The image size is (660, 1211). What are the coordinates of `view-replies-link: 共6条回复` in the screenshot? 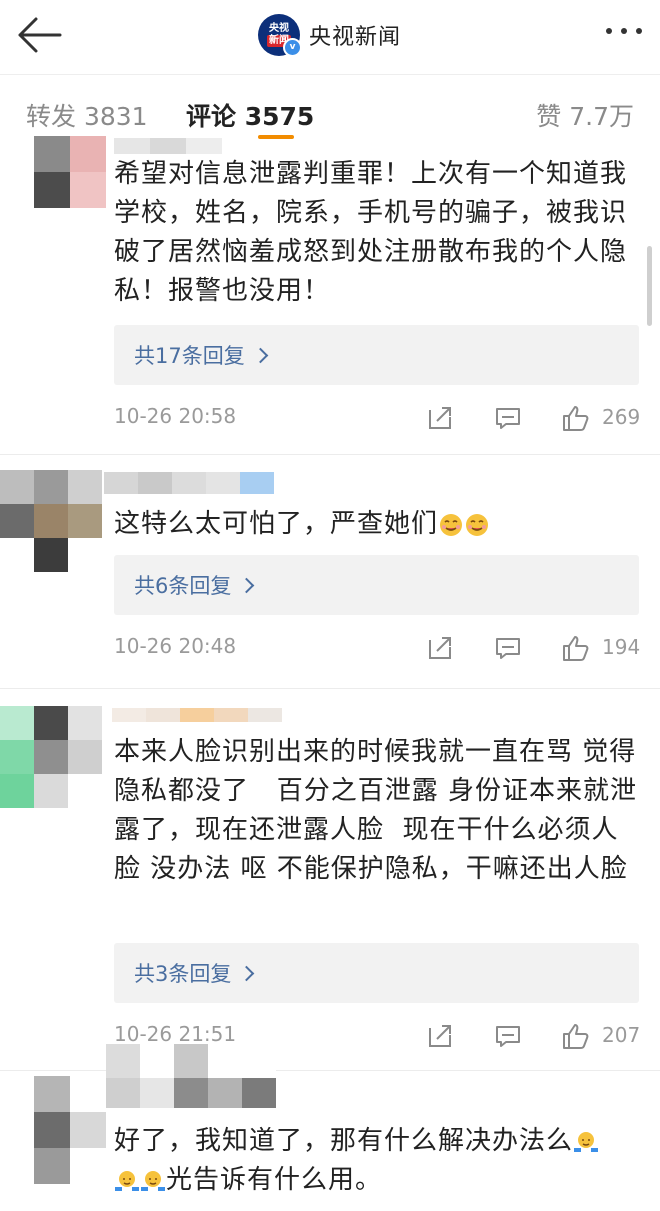 It's located at (194, 585).